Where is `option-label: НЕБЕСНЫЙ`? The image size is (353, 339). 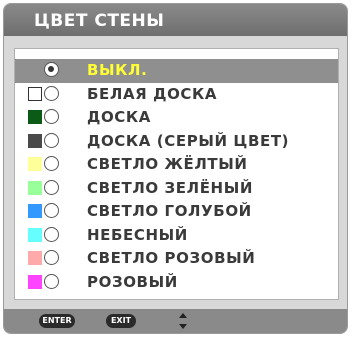 option-label: НЕБЕСНЫЙ is located at coordinates (137, 234).